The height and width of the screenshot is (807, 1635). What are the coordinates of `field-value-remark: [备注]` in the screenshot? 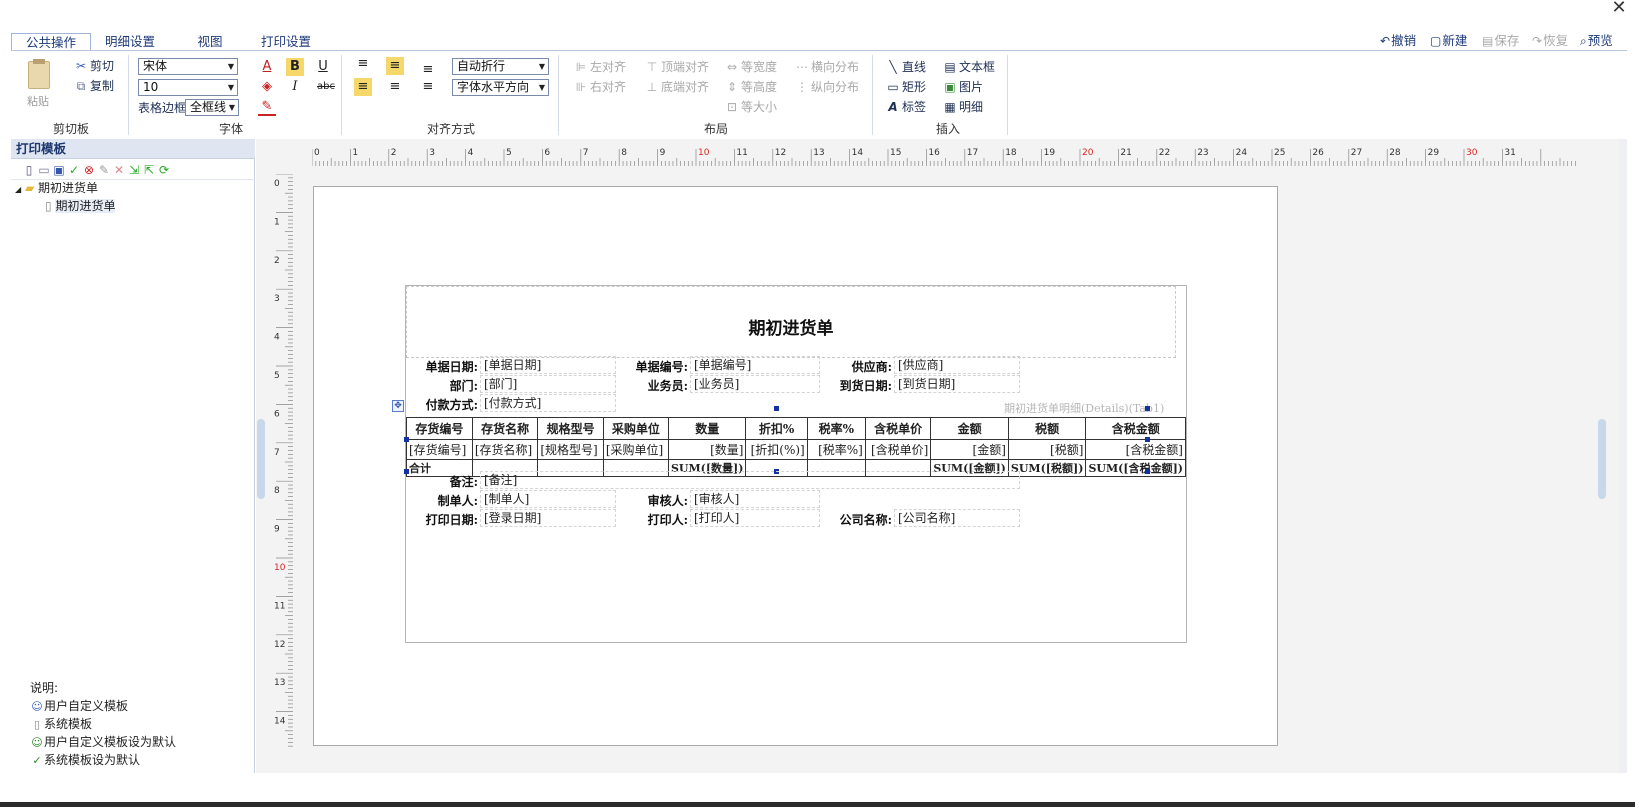 It's located at (750, 480).